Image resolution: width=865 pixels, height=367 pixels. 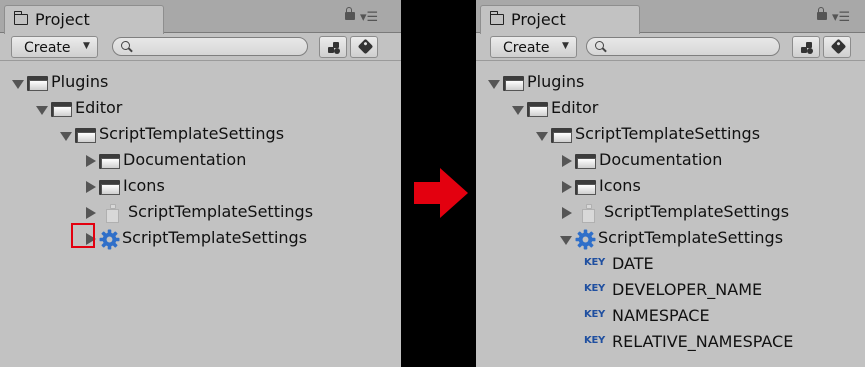 I want to click on tree-item-label: DATE, so click(x=633, y=263).